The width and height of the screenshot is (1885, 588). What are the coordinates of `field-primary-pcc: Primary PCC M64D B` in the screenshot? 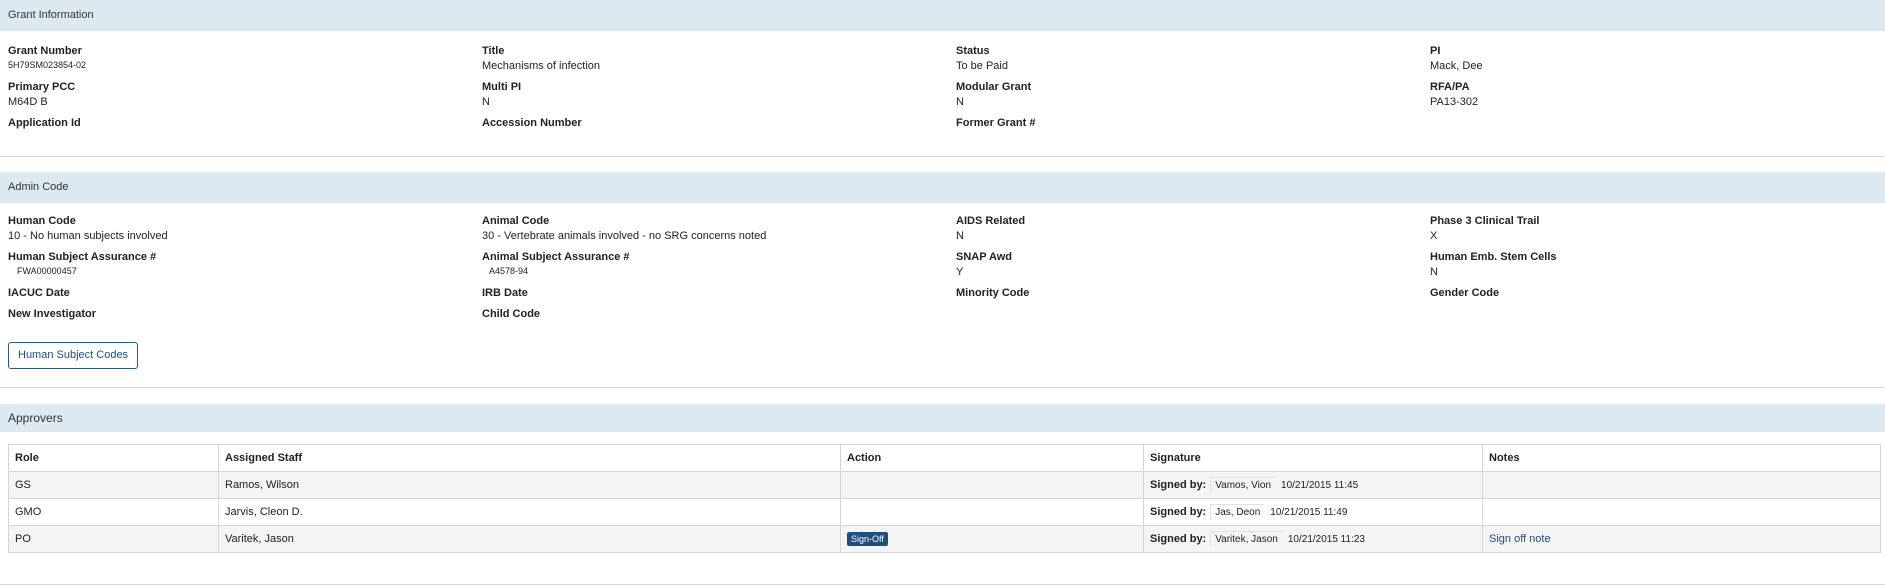 It's located at (41, 94).